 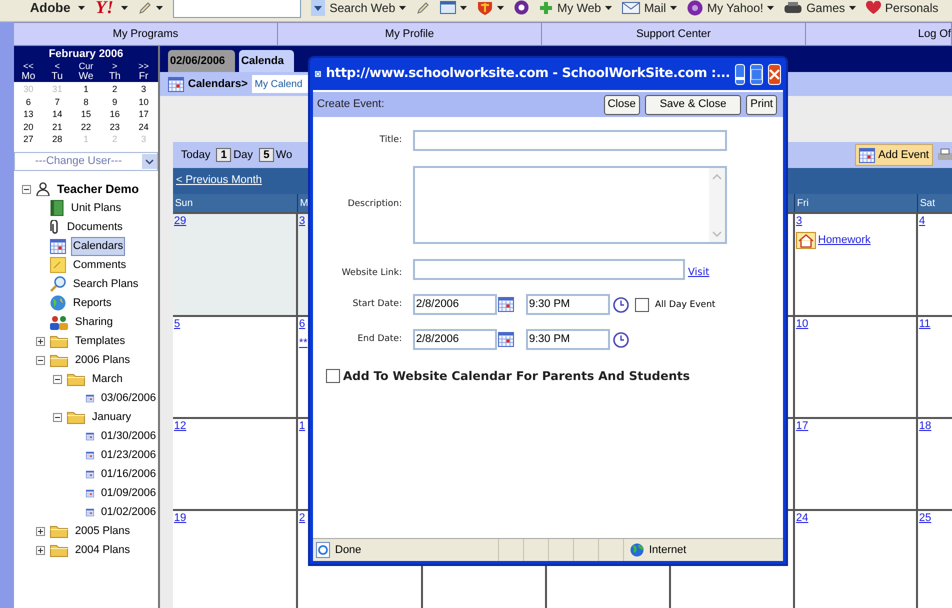 I want to click on dropdown-arrow-icon, so click(x=318, y=8).